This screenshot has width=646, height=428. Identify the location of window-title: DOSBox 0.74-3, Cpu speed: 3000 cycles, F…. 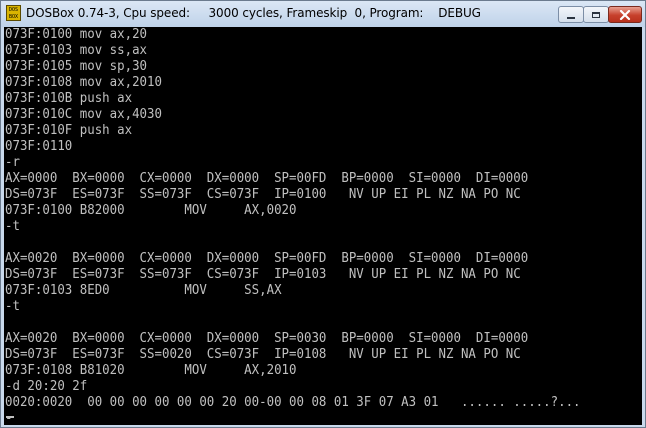
(253, 13).